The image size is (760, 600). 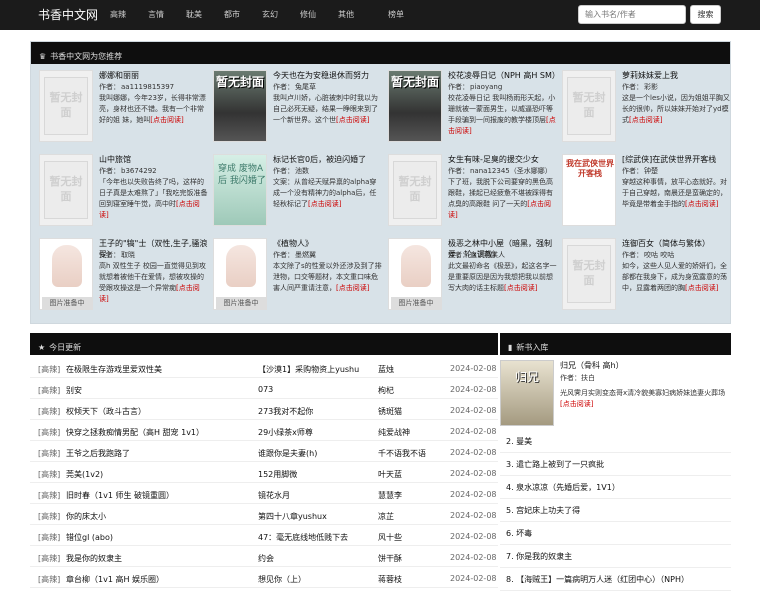 What do you see at coordinates (317, 495) in the screenshot?
I see `chapter-link: 镜花水月` at bounding box center [317, 495].